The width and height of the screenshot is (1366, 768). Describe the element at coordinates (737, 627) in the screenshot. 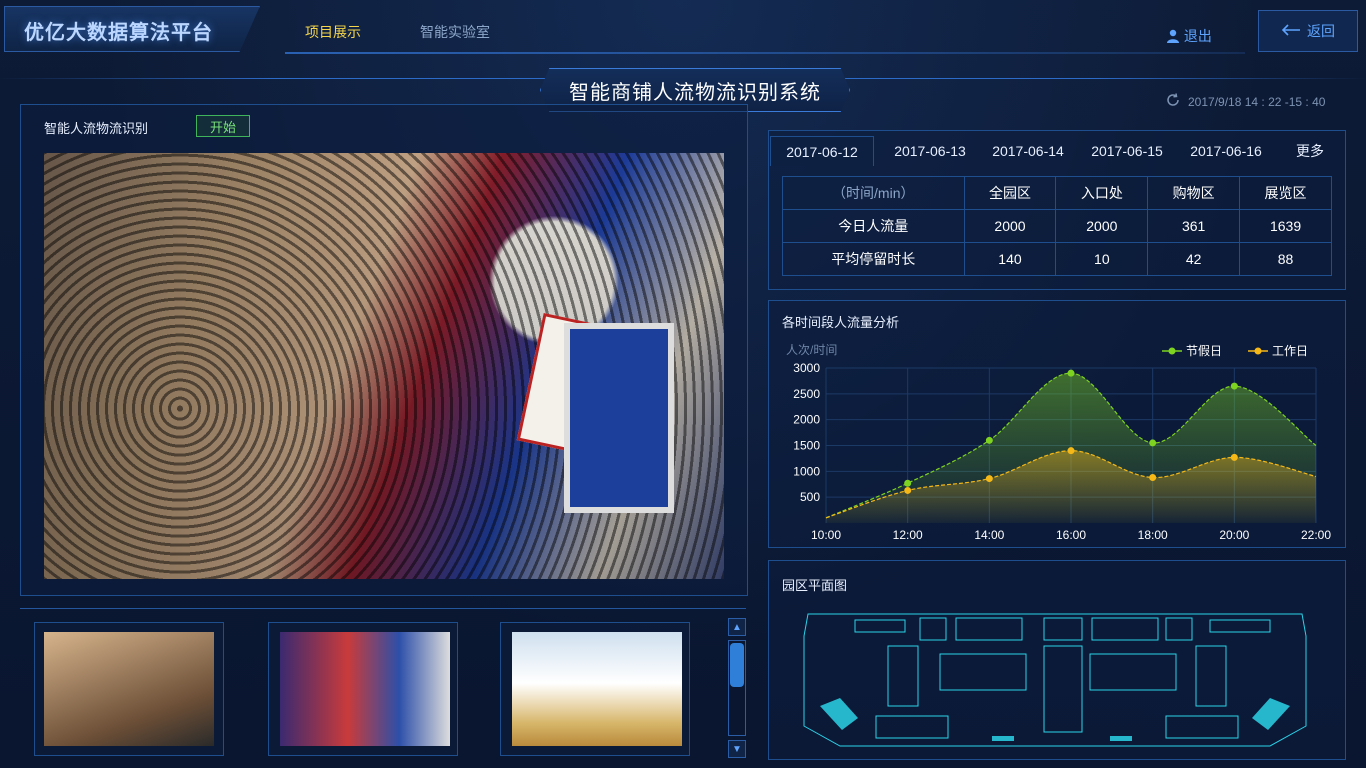

I see `scroll-up-icon: ▲` at that location.